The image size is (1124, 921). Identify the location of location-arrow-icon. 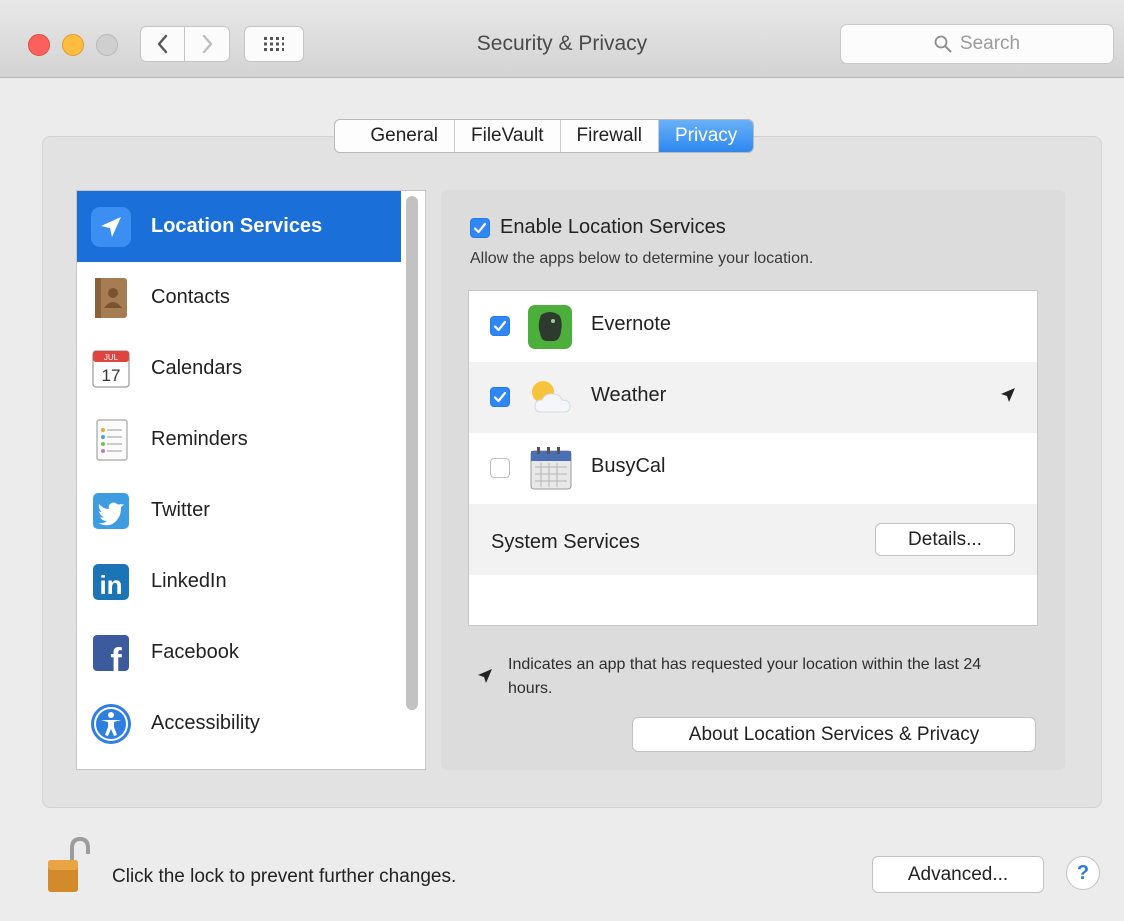
(111, 226).